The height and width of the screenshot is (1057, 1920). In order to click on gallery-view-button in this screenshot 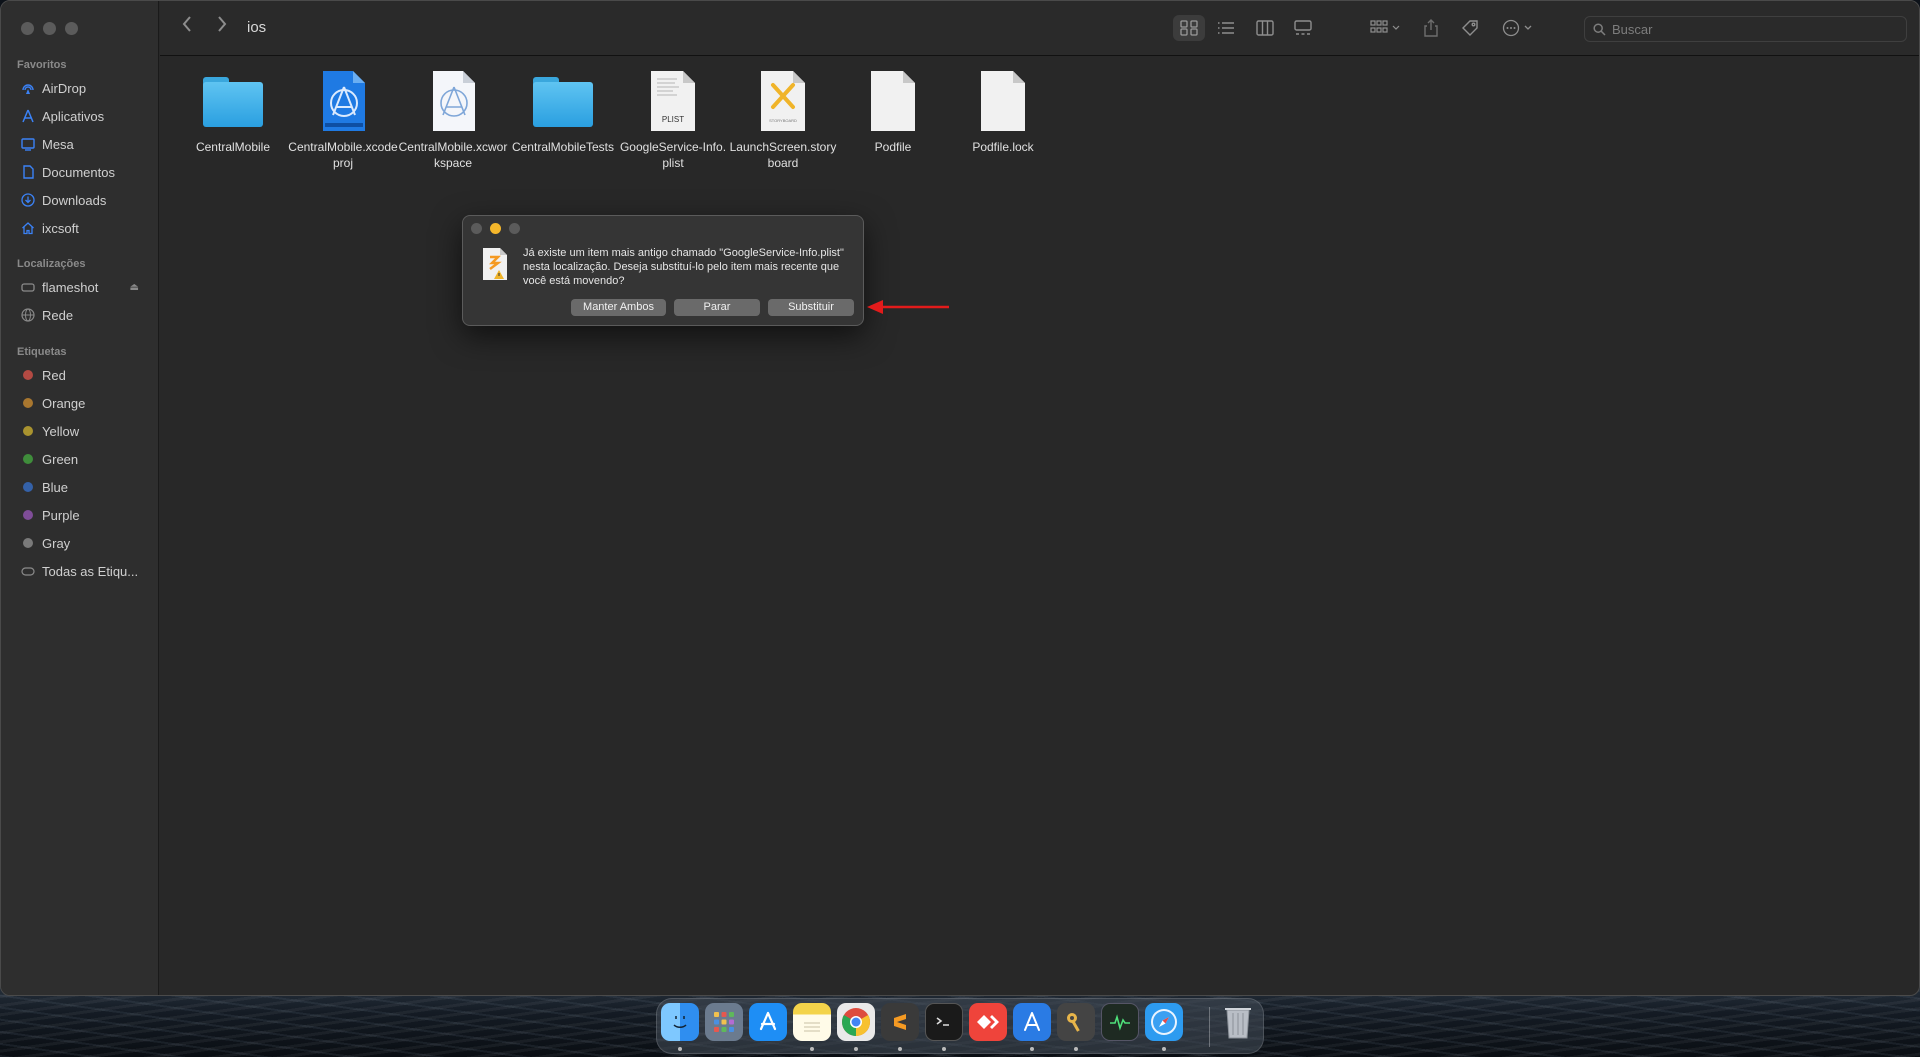, I will do `click(1303, 28)`.